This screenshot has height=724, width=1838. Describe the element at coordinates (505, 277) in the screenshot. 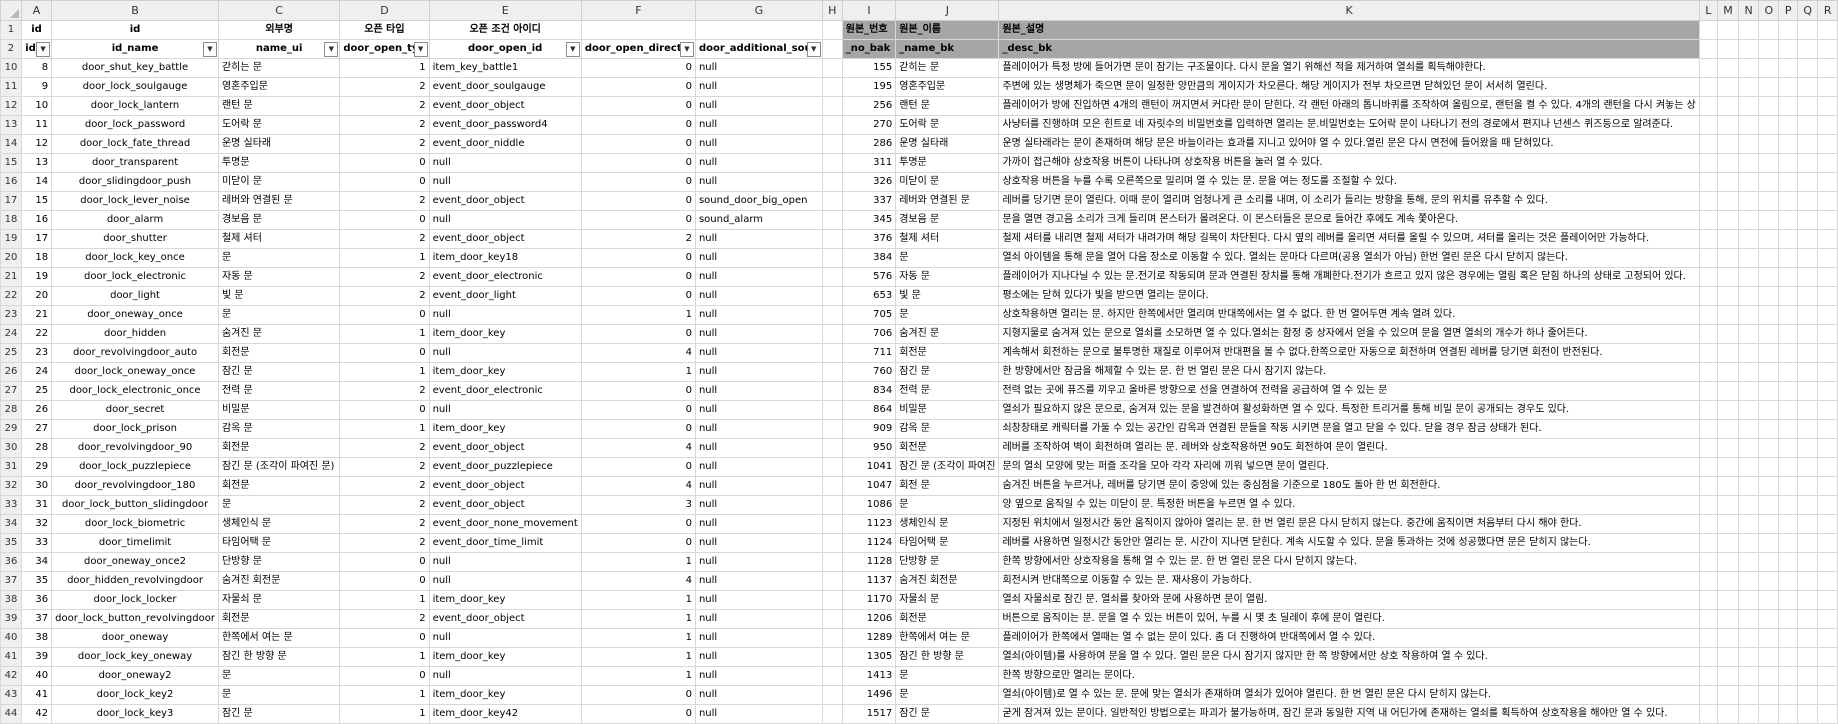

I see `data-cell: event_door_electronic` at that location.